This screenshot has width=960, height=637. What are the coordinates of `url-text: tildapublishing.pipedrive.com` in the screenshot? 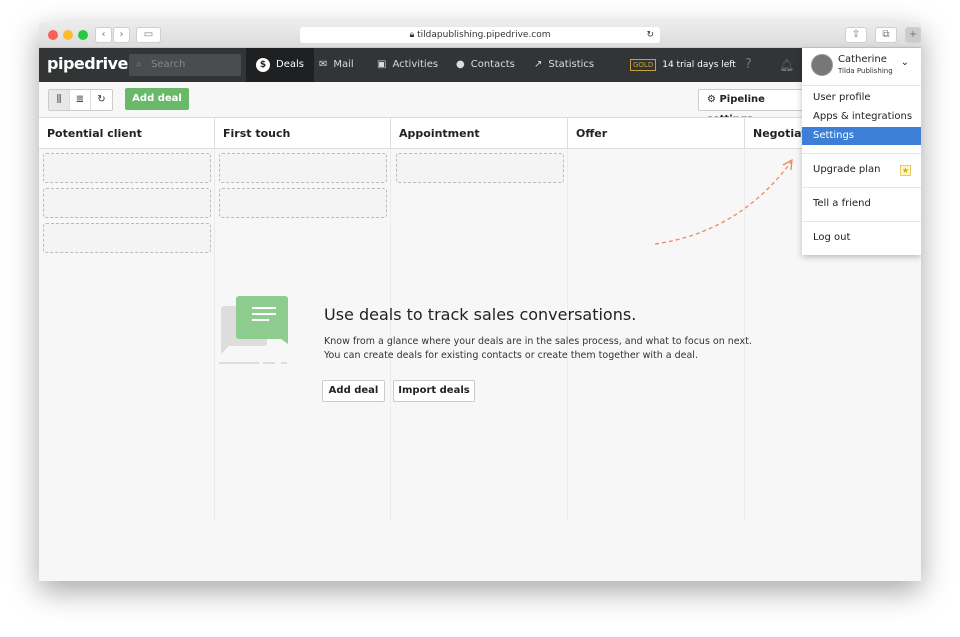 It's located at (484, 35).